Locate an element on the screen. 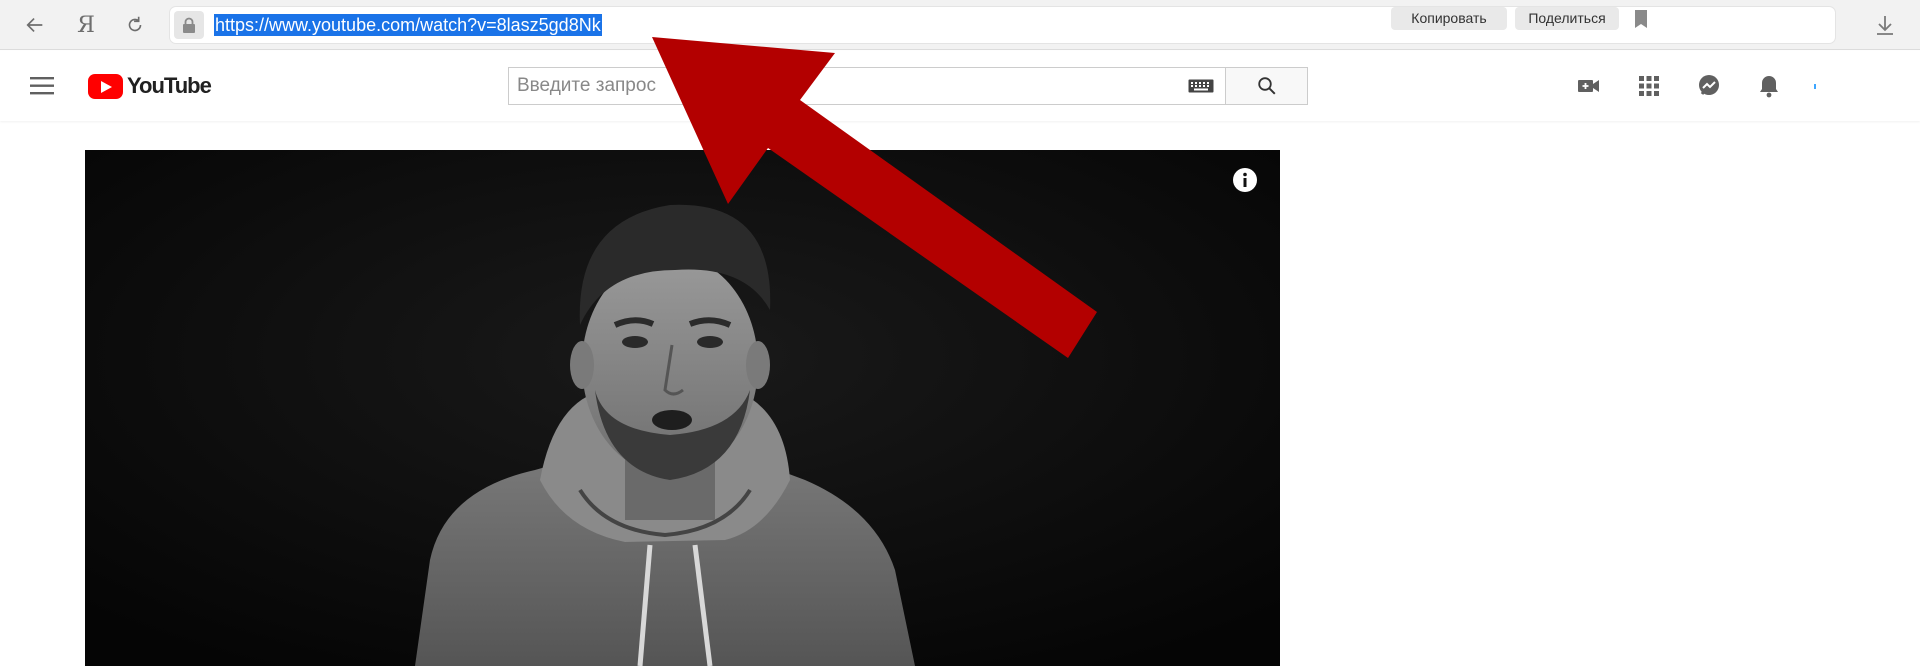  search-button is located at coordinates (1266, 86).